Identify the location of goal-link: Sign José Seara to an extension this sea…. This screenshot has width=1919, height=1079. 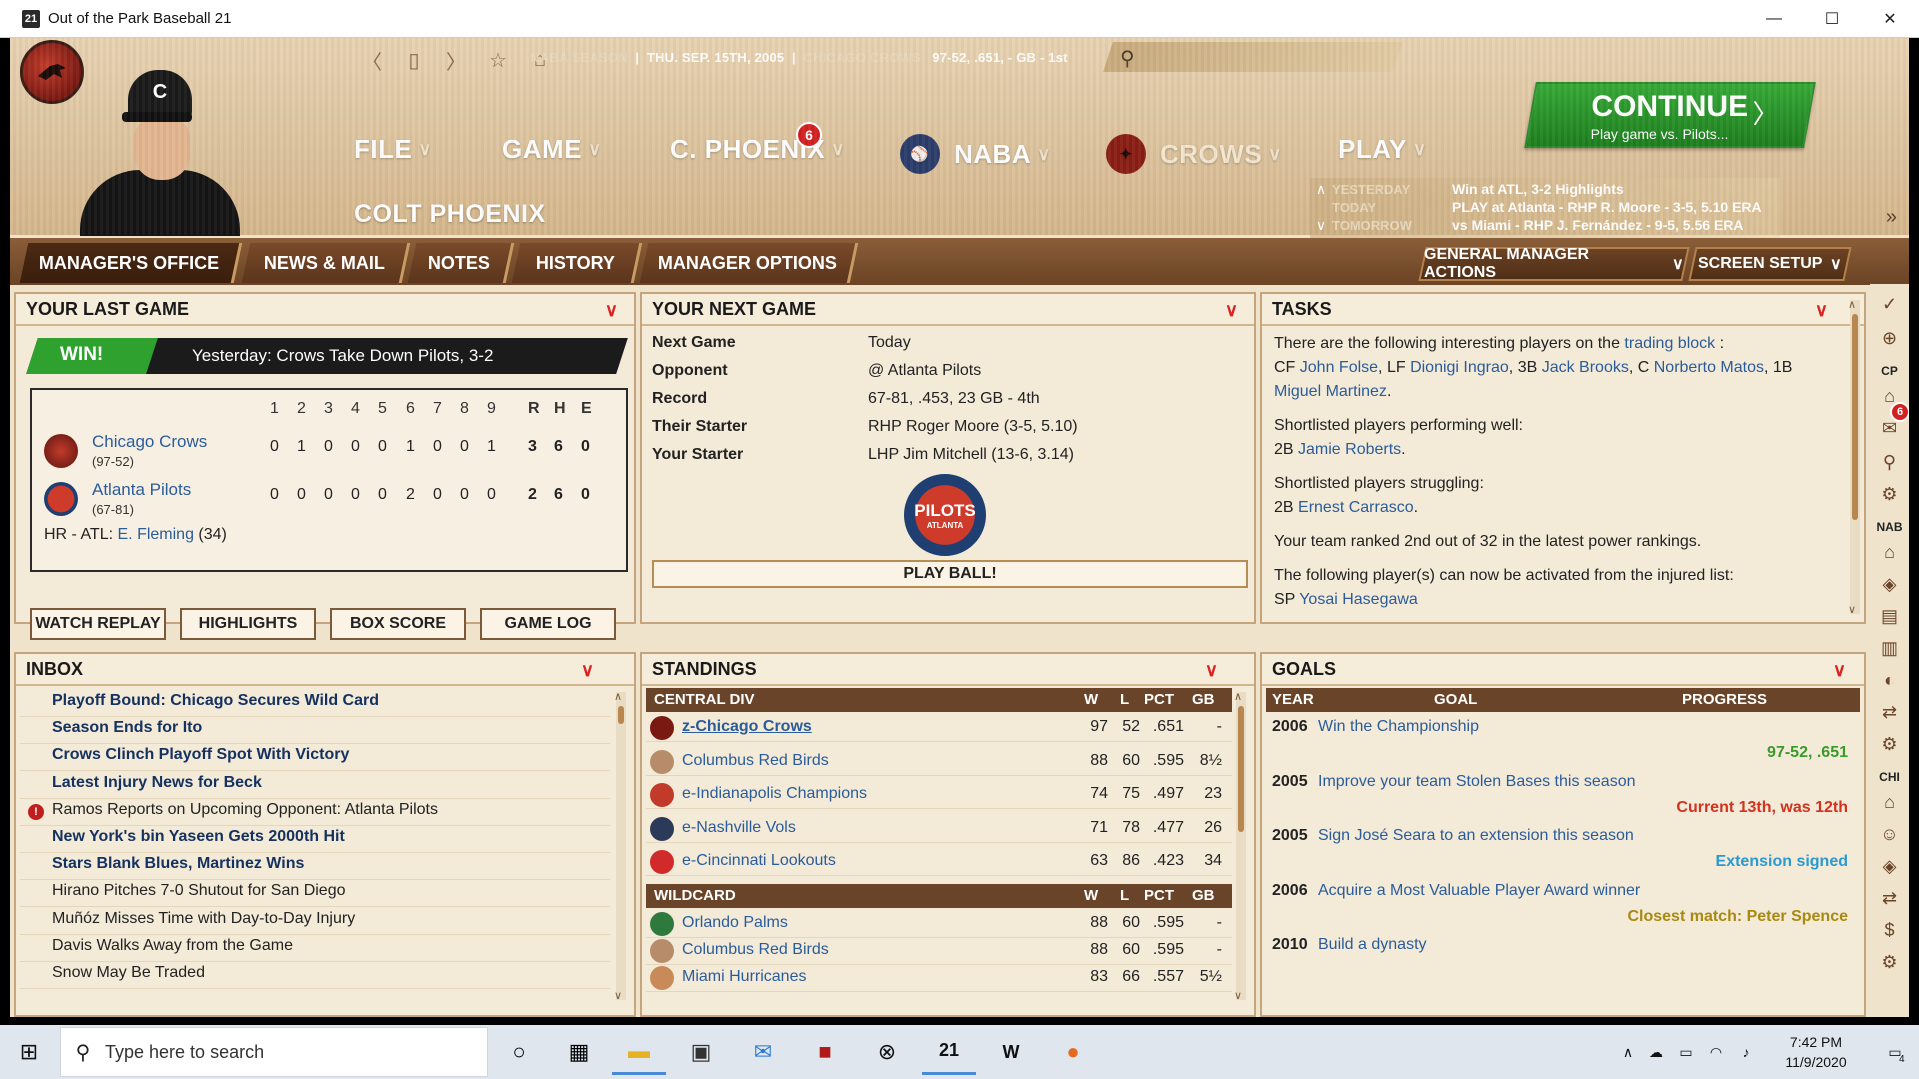
(1476, 836).